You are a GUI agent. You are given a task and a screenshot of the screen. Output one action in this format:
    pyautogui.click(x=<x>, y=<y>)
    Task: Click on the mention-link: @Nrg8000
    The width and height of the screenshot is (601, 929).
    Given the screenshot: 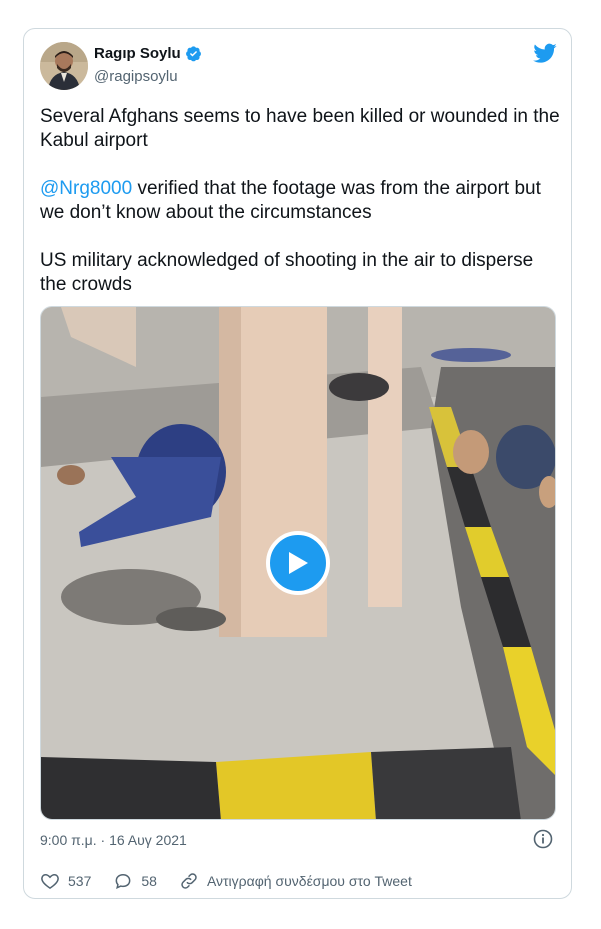 What is the action you would take?
    pyautogui.click(x=86, y=188)
    